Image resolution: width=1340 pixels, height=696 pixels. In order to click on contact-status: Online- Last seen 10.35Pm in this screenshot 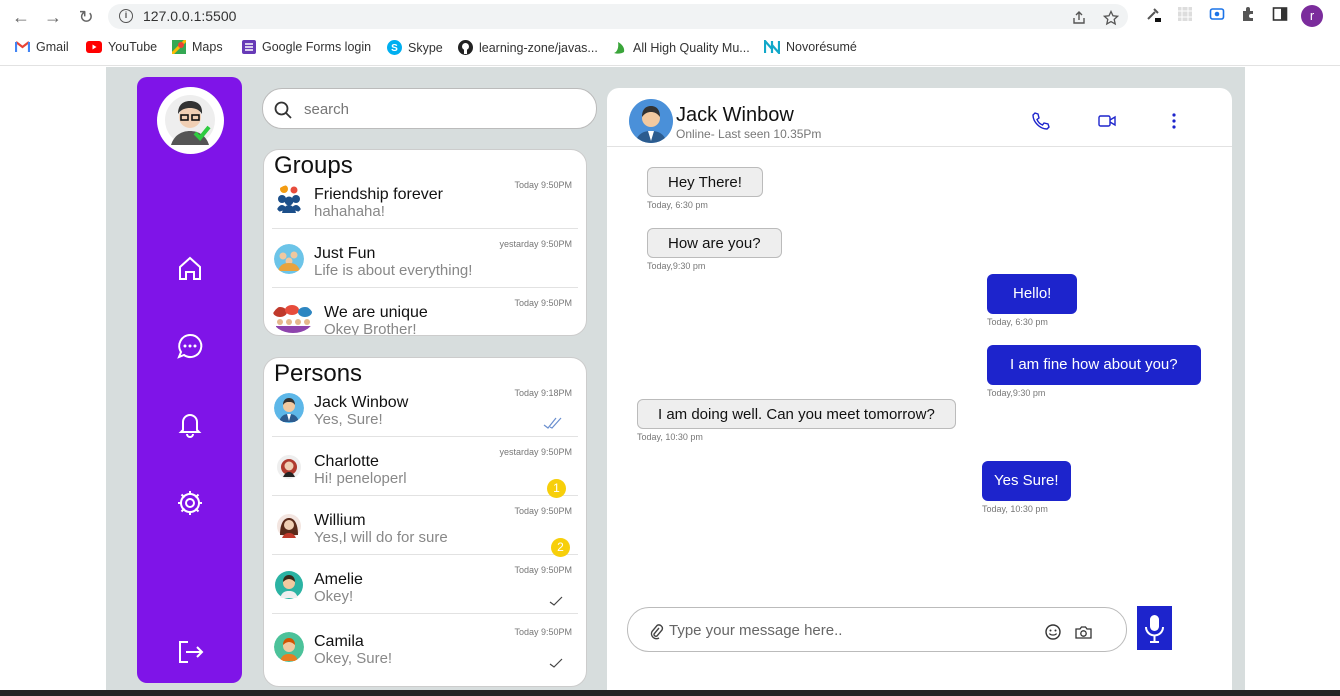, I will do `click(749, 134)`.